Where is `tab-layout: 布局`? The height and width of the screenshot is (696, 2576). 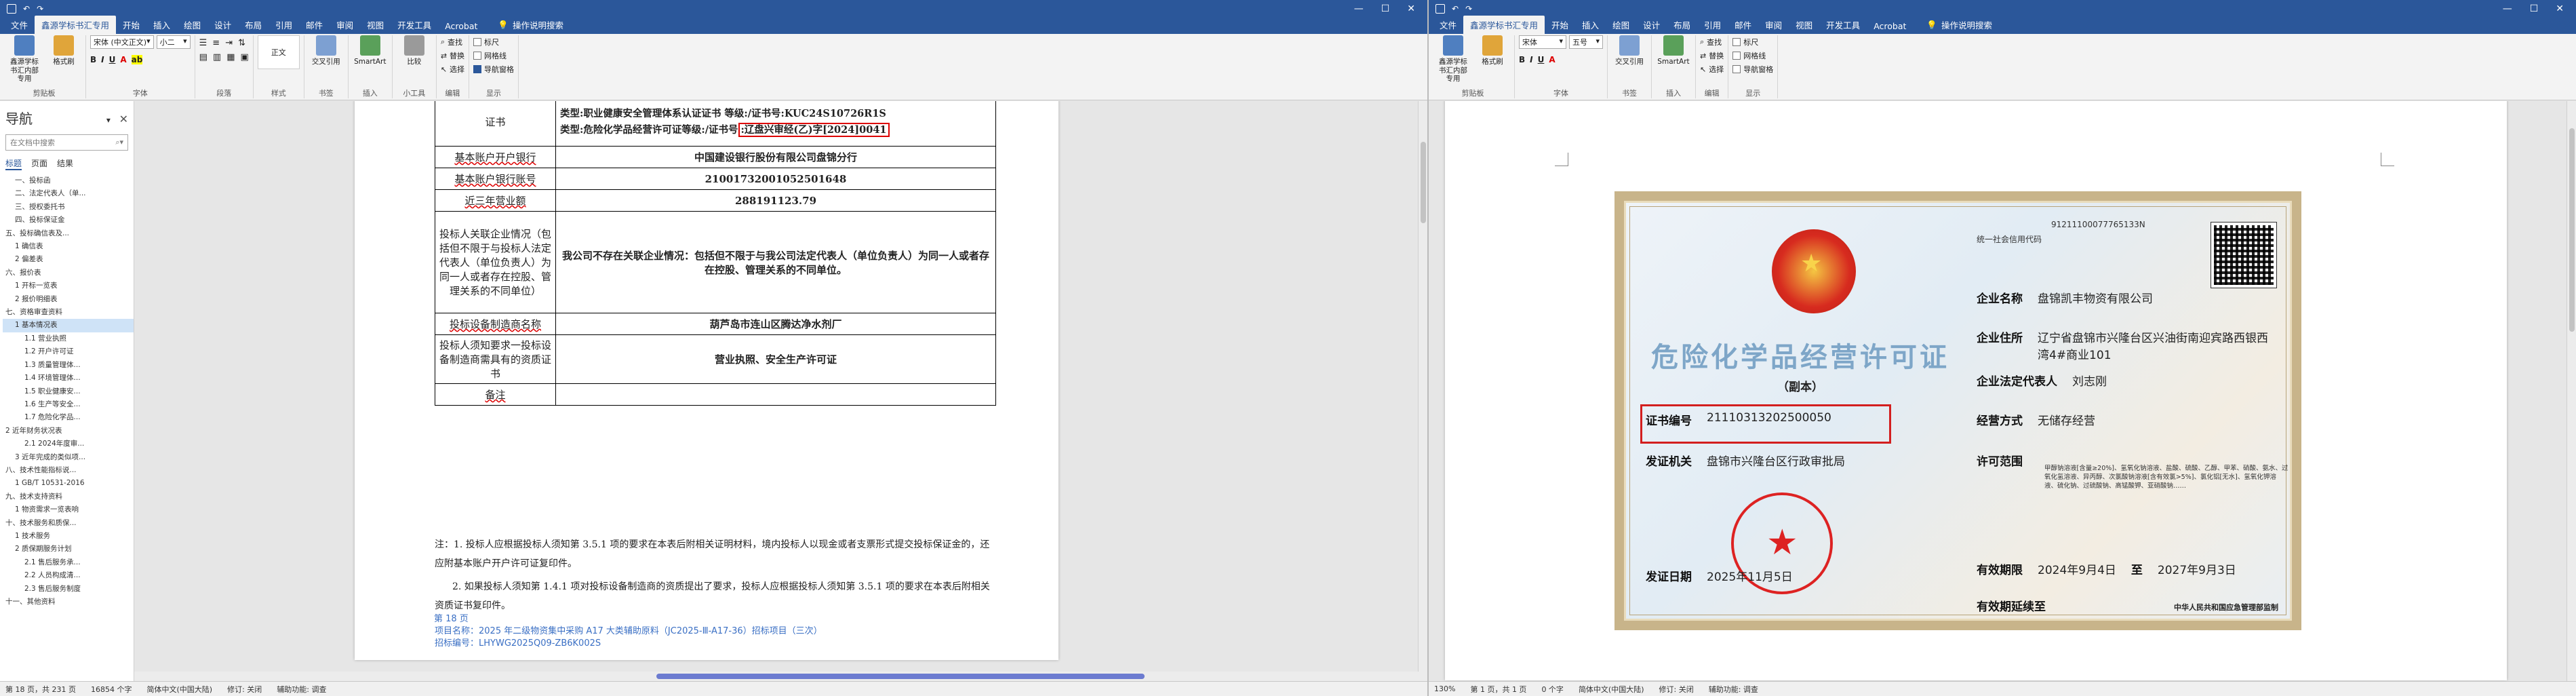 tab-layout: 布局 is located at coordinates (1682, 25).